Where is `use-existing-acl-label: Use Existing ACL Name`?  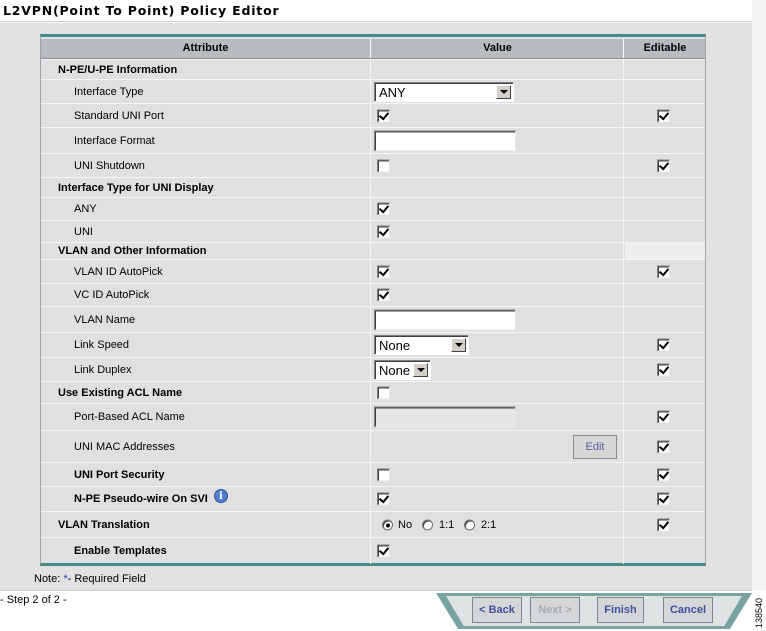
use-existing-acl-label: Use Existing ACL Name is located at coordinates (120, 392).